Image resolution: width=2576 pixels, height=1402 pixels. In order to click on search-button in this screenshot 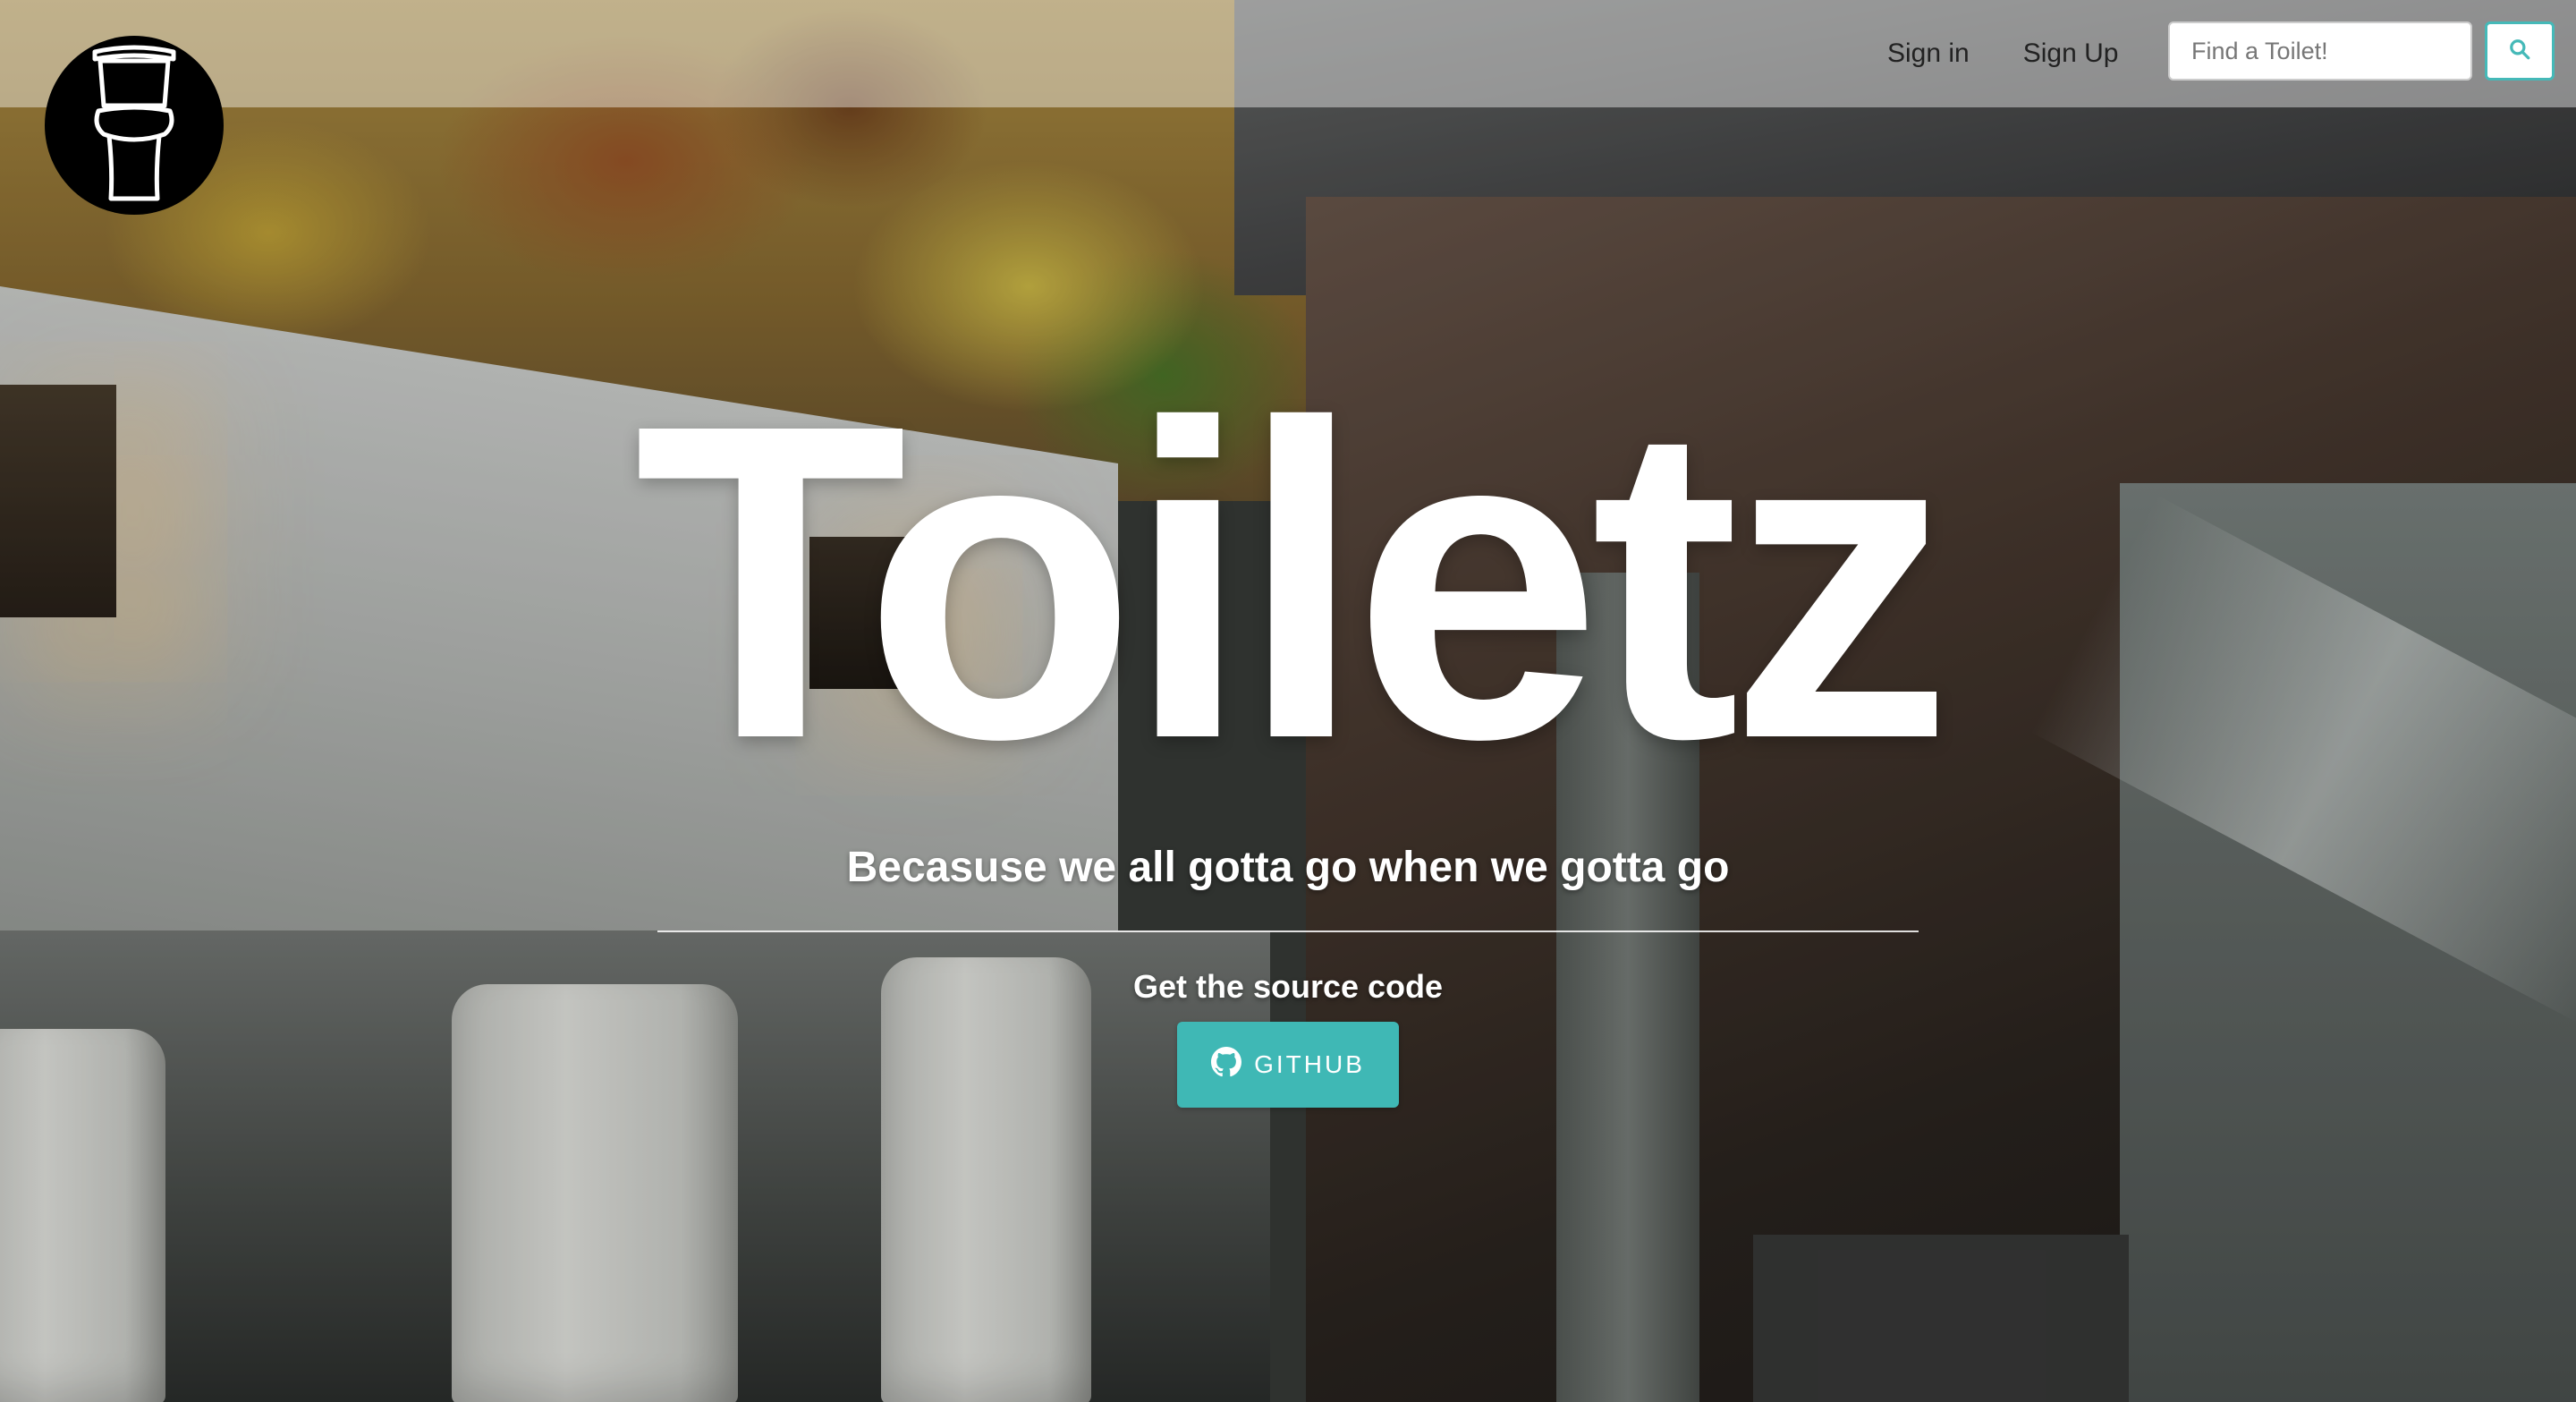, I will do `click(2520, 51)`.